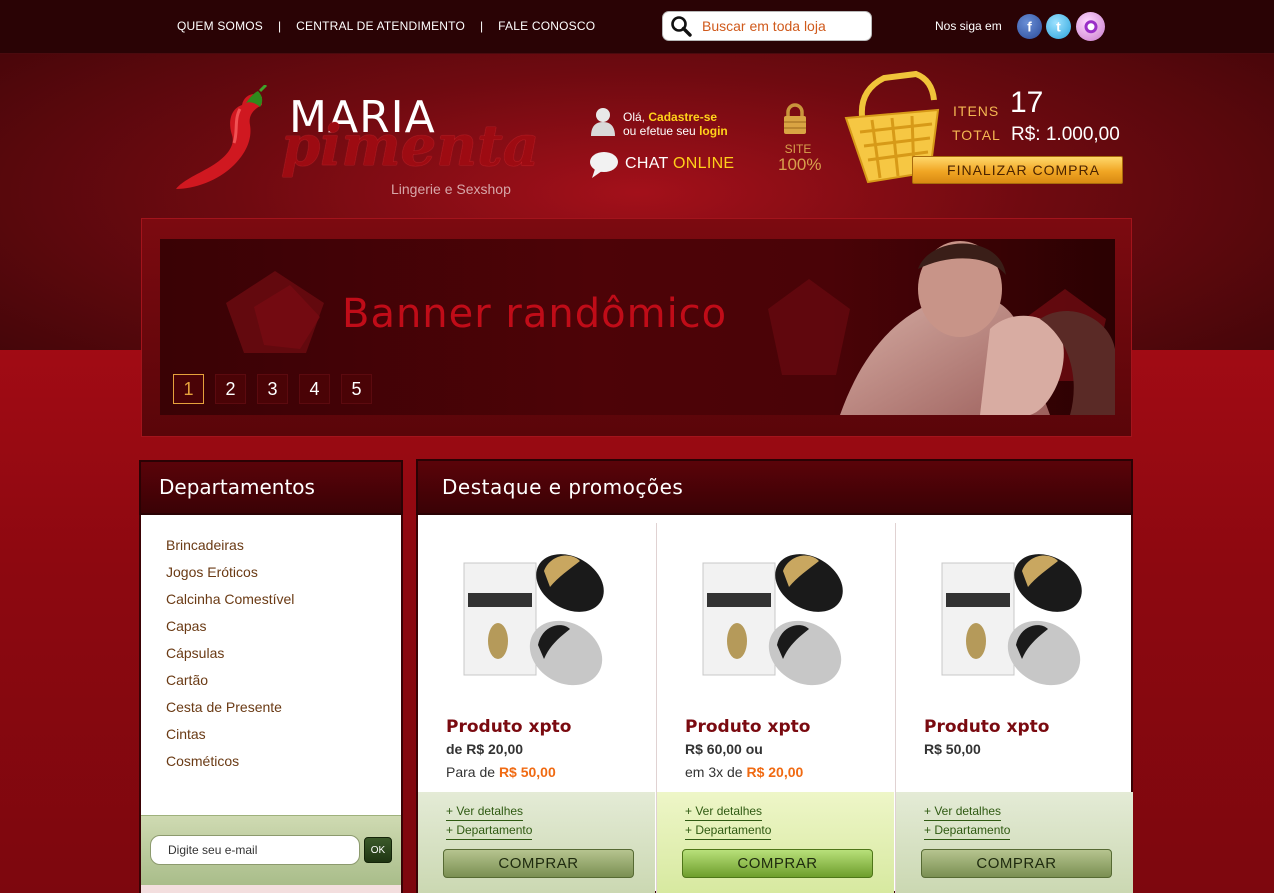 The width and height of the screenshot is (1274, 893). Describe the element at coordinates (1029, 26) in the screenshot. I see `facebook-icon: f` at that location.